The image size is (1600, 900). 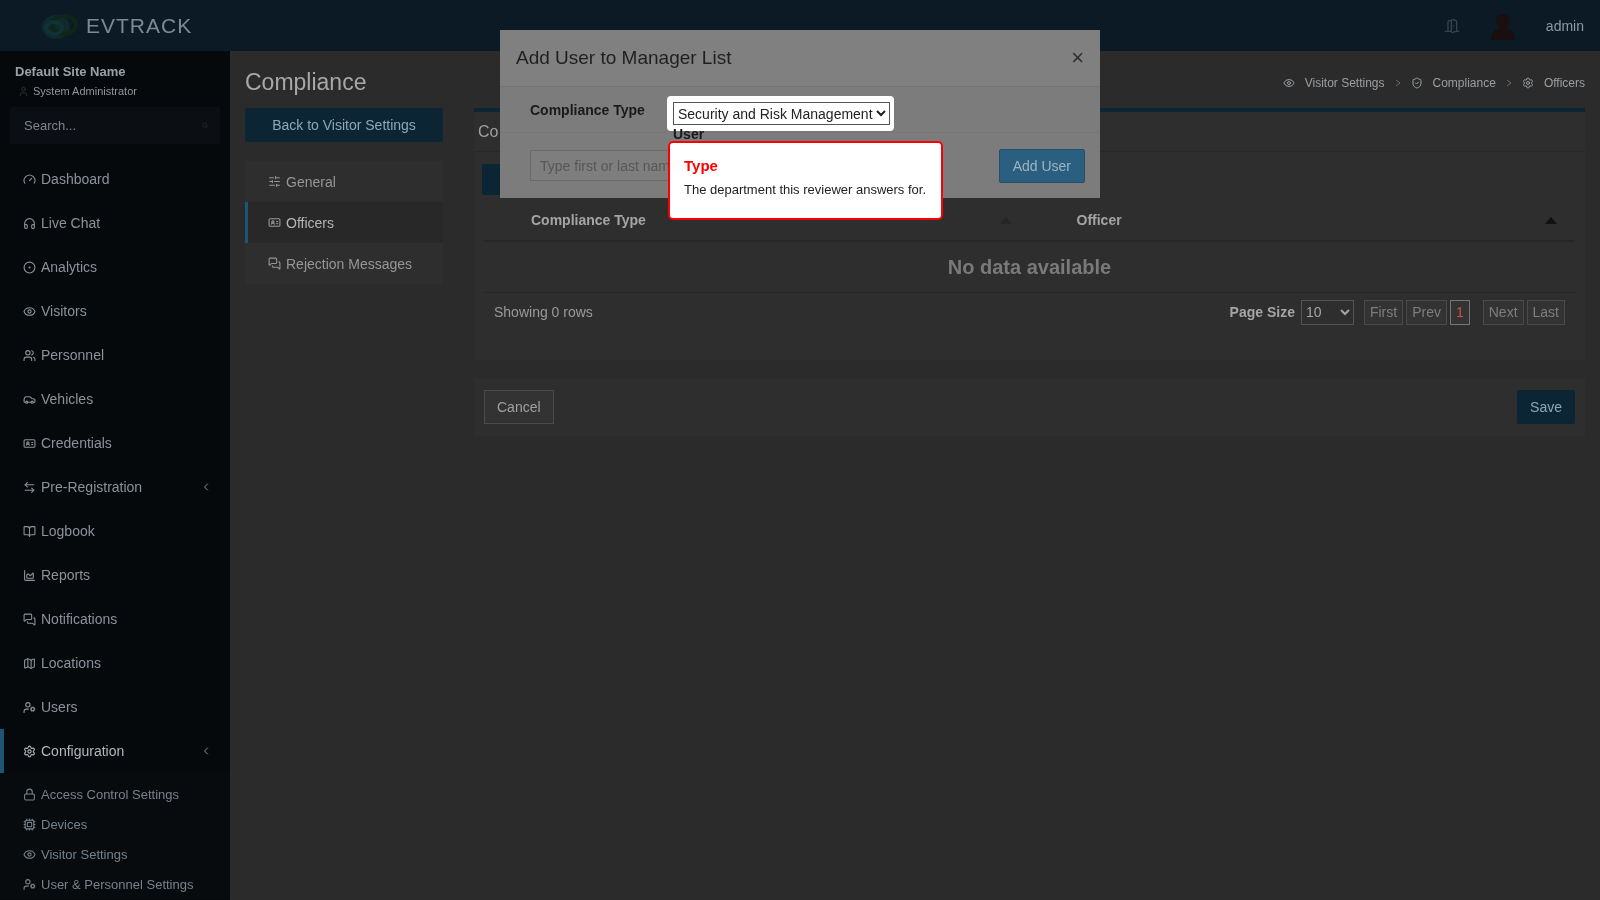 What do you see at coordinates (115, 267) in the screenshot?
I see `nav-item: Analytics` at bounding box center [115, 267].